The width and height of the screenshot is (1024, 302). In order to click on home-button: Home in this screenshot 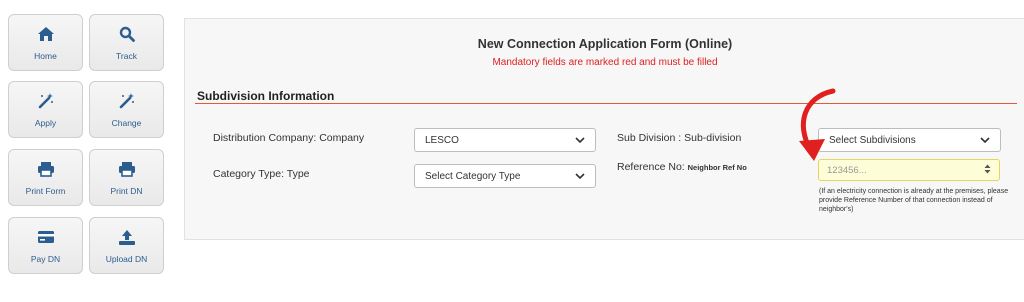, I will do `click(45, 42)`.